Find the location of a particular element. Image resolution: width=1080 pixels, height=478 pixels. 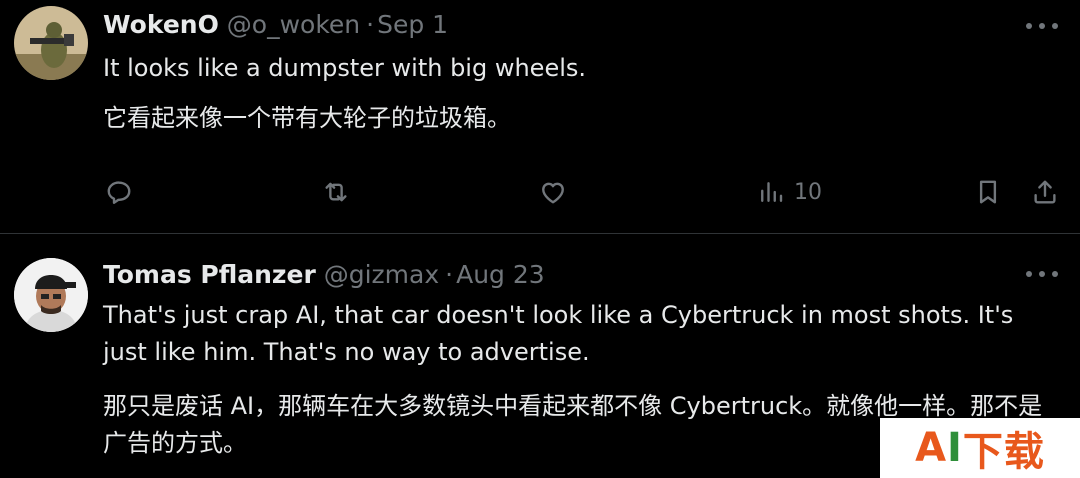

retweet-icon is located at coordinates (336, 192).